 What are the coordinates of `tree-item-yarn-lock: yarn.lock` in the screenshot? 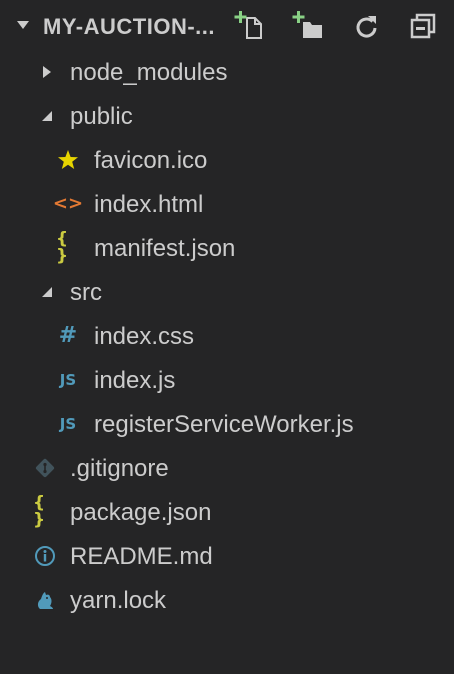 It's located at (227, 600).